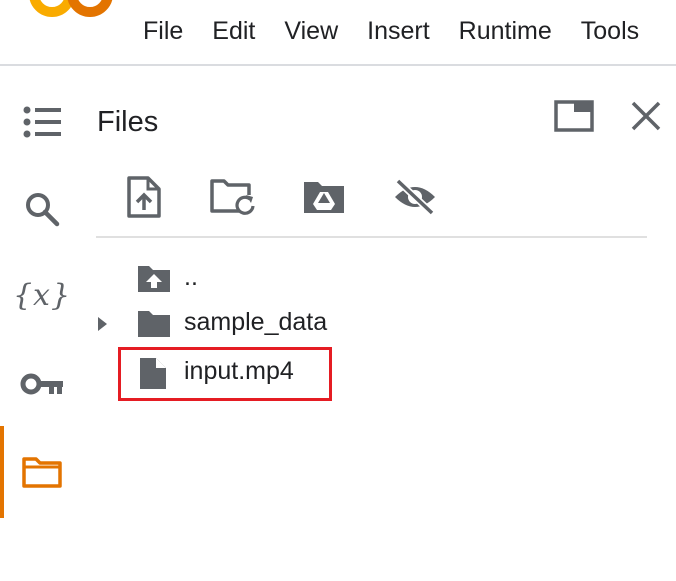 This screenshot has height=581, width=676. Describe the element at coordinates (128, 122) in the screenshot. I see `panel-title: Files` at that location.